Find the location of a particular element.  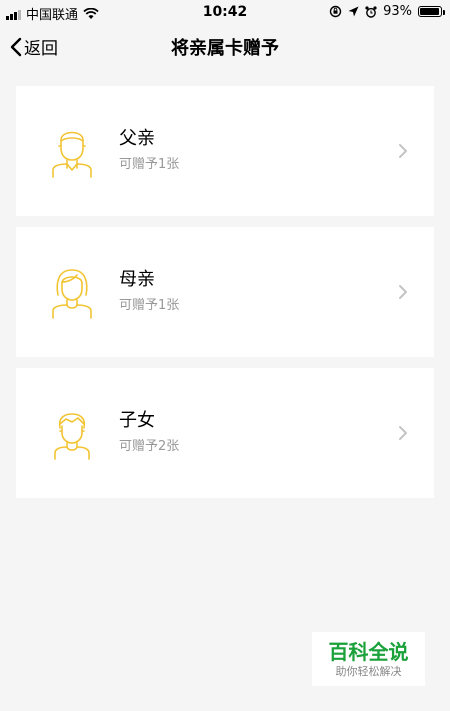

father-avatar-icon is located at coordinates (72, 154).